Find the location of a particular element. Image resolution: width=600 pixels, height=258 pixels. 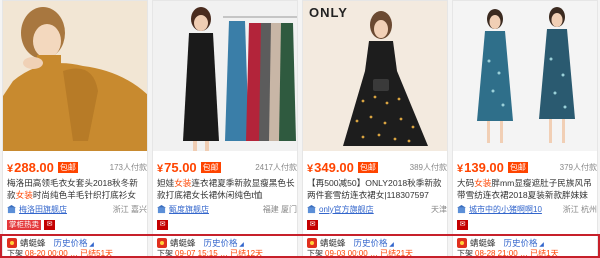

sold-count: 379人付款 is located at coordinates (578, 167).